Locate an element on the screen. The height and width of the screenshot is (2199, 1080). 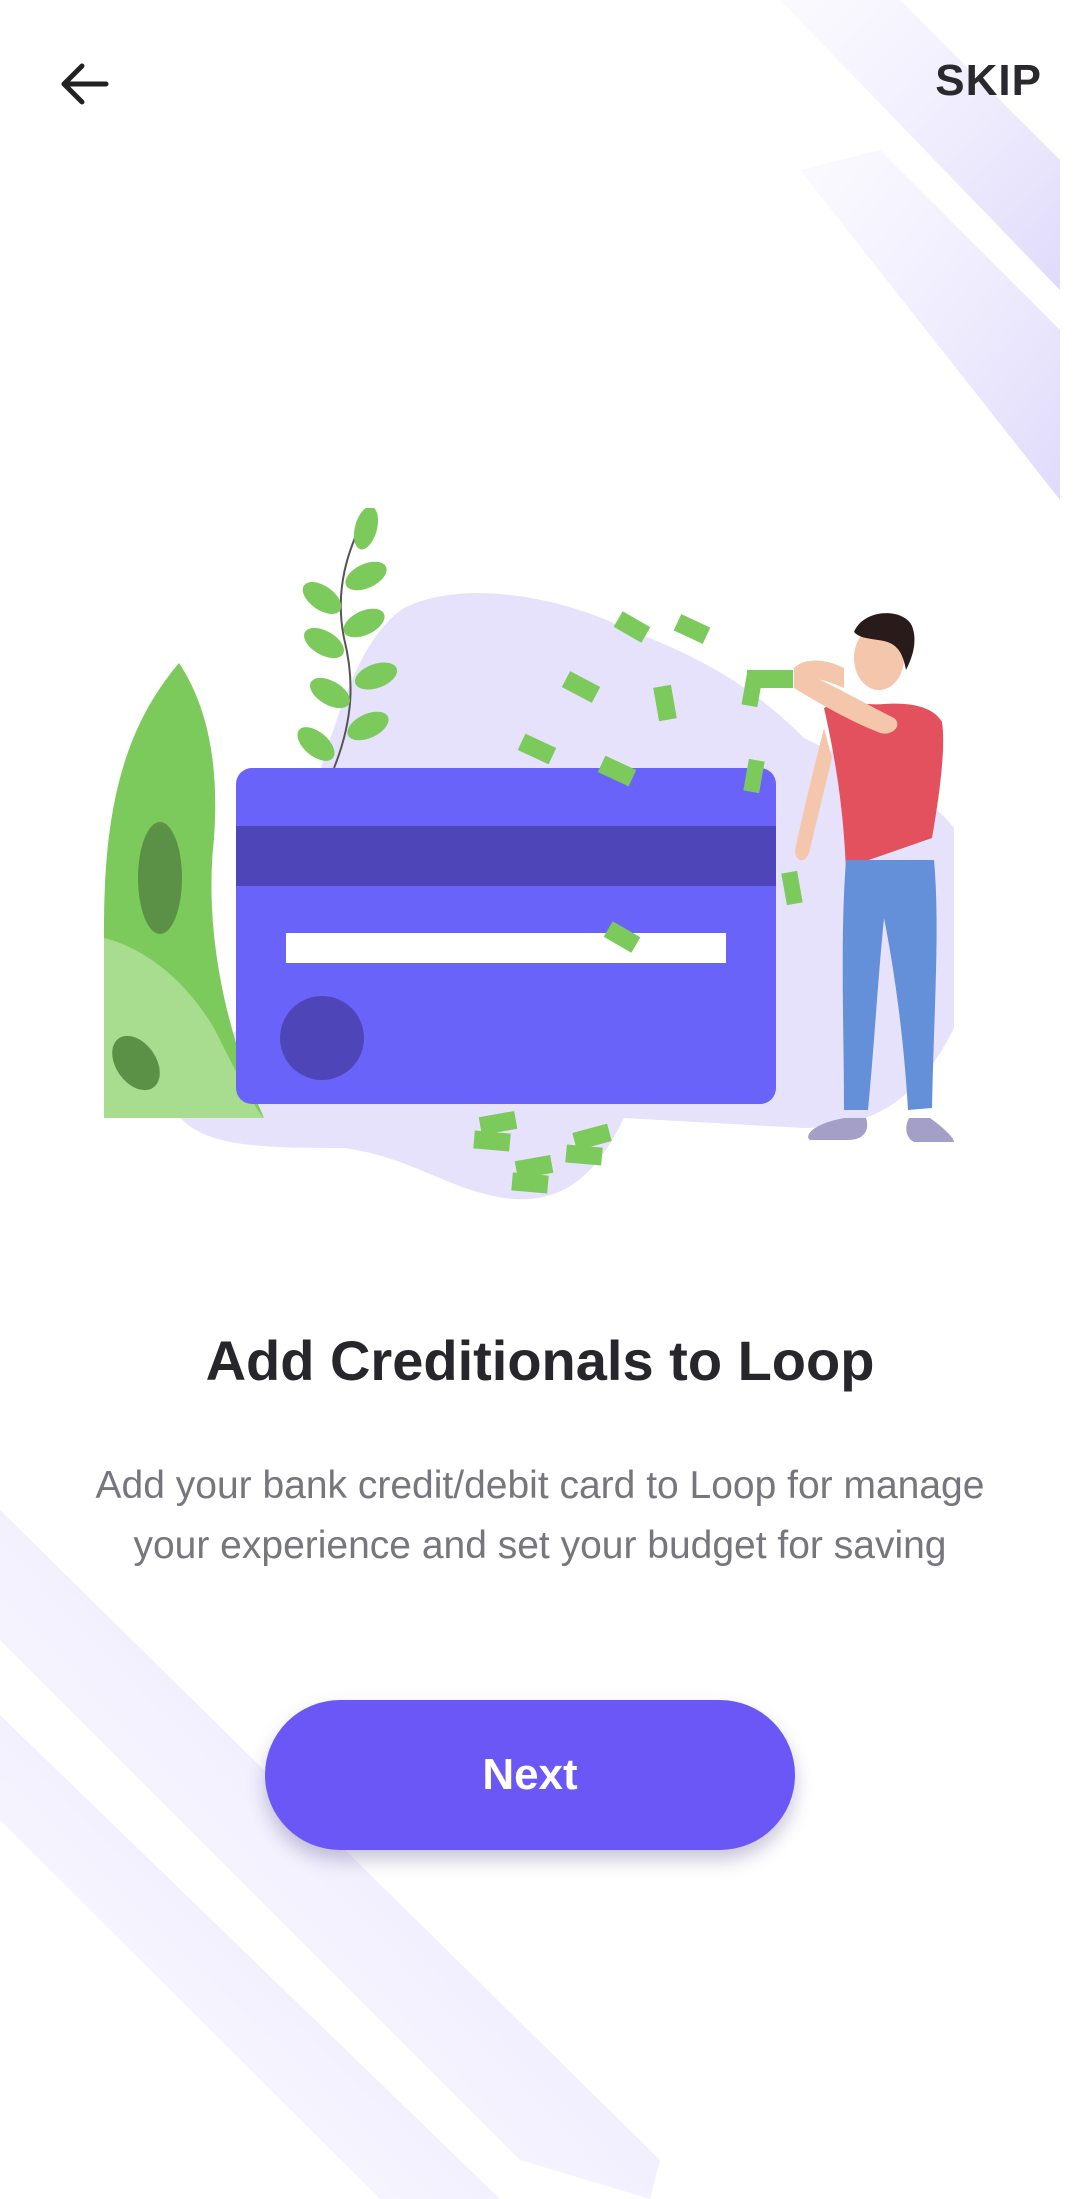
page-title: Add Creditionals to Loop is located at coordinates (540, 1360).